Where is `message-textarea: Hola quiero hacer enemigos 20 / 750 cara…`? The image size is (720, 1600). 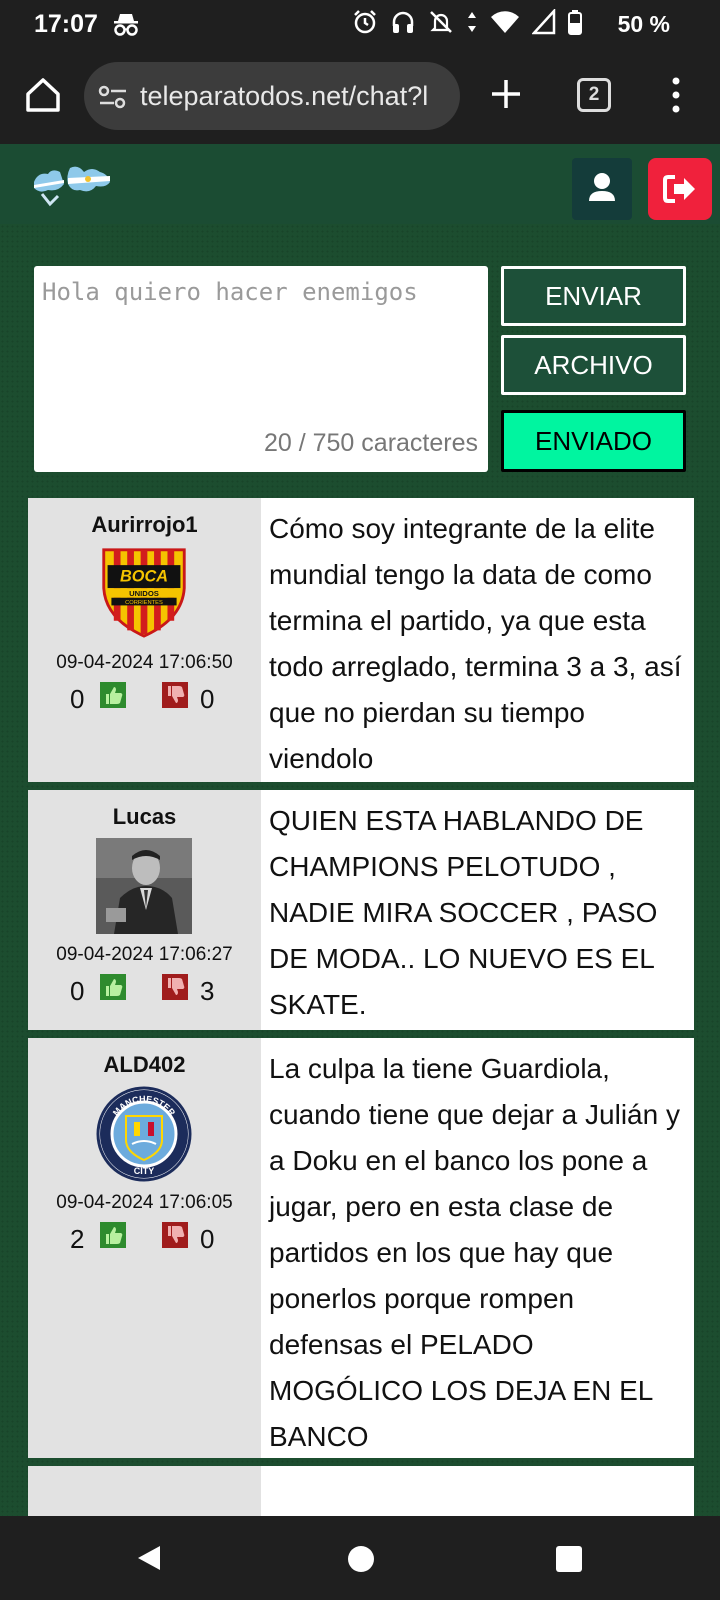
message-textarea: Hola quiero hacer enemigos 20 / 750 cara… is located at coordinates (261, 369).